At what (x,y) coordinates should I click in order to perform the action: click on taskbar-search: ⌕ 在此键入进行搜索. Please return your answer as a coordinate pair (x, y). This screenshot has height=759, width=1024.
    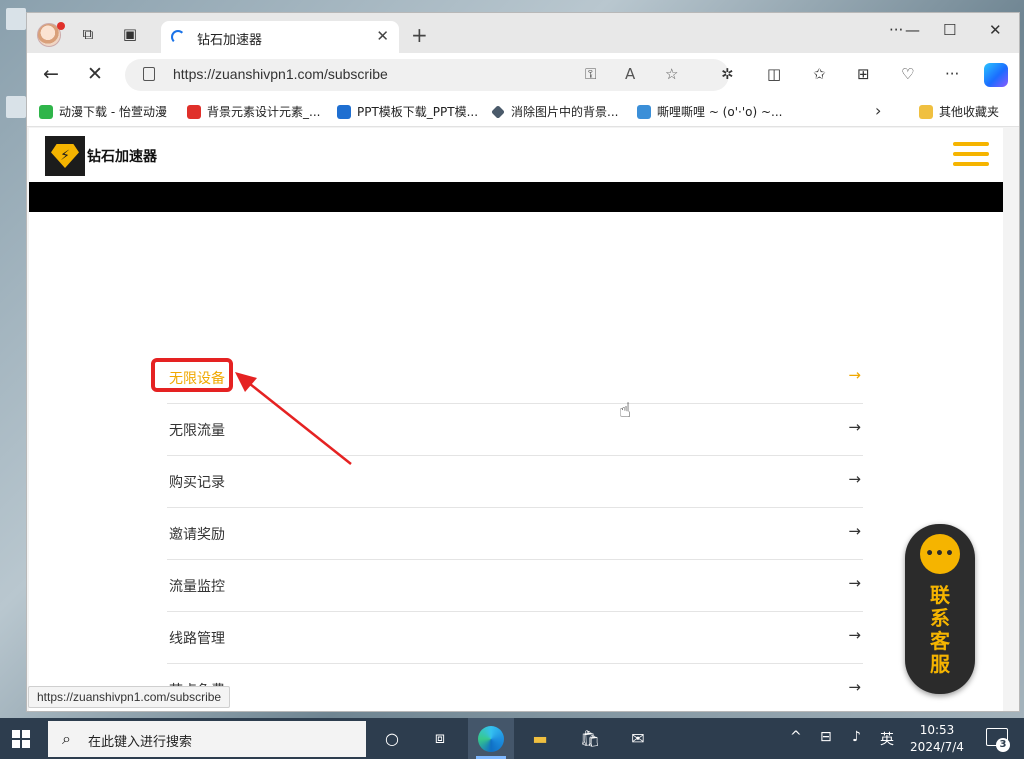
    Looking at the image, I should click on (207, 739).